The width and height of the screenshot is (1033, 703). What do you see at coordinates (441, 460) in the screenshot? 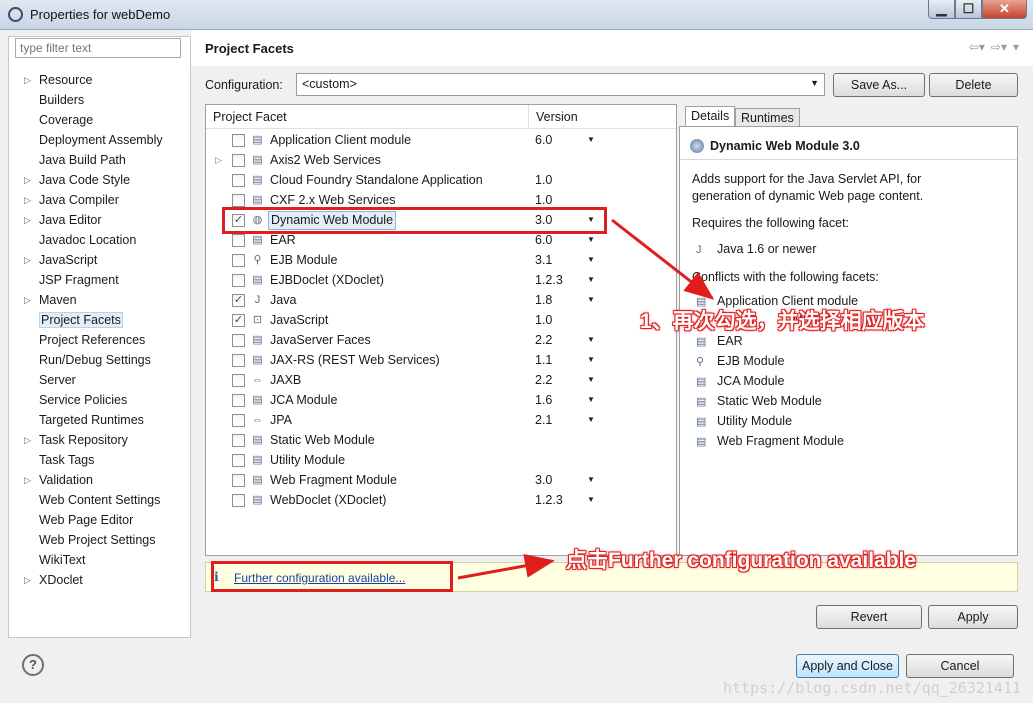
I see `facet-row: ▤ Utility Module` at bounding box center [441, 460].